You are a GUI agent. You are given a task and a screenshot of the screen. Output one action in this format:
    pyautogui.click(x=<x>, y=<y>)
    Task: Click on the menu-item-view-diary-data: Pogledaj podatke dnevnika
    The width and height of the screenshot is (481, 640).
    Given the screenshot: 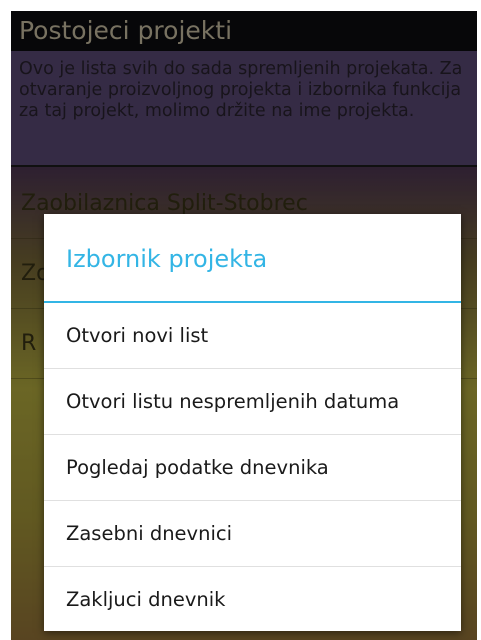 What is the action you would take?
    pyautogui.click(x=252, y=468)
    